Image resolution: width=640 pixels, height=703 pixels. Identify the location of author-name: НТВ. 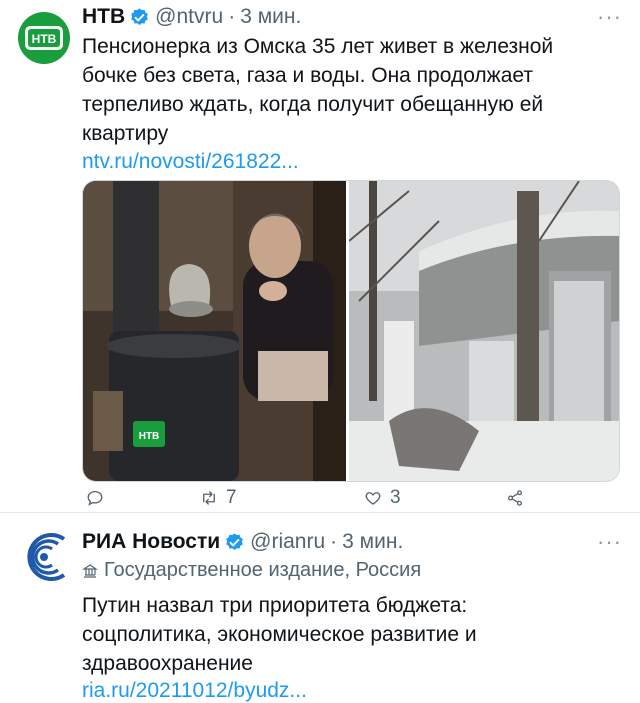
(103, 17).